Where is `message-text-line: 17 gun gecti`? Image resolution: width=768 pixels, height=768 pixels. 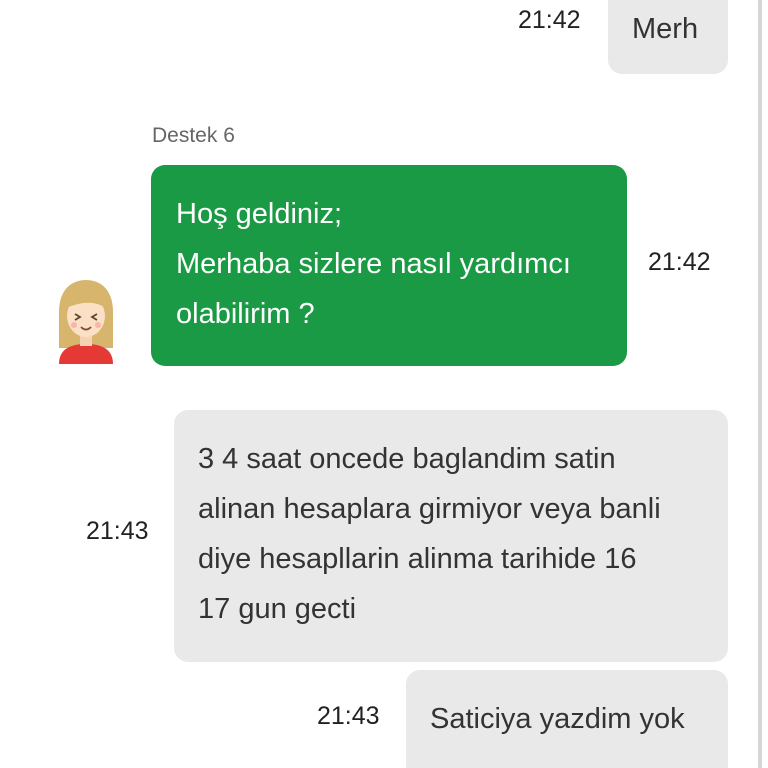 message-text-line: 17 gun gecti is located at coordinates (277, 609).